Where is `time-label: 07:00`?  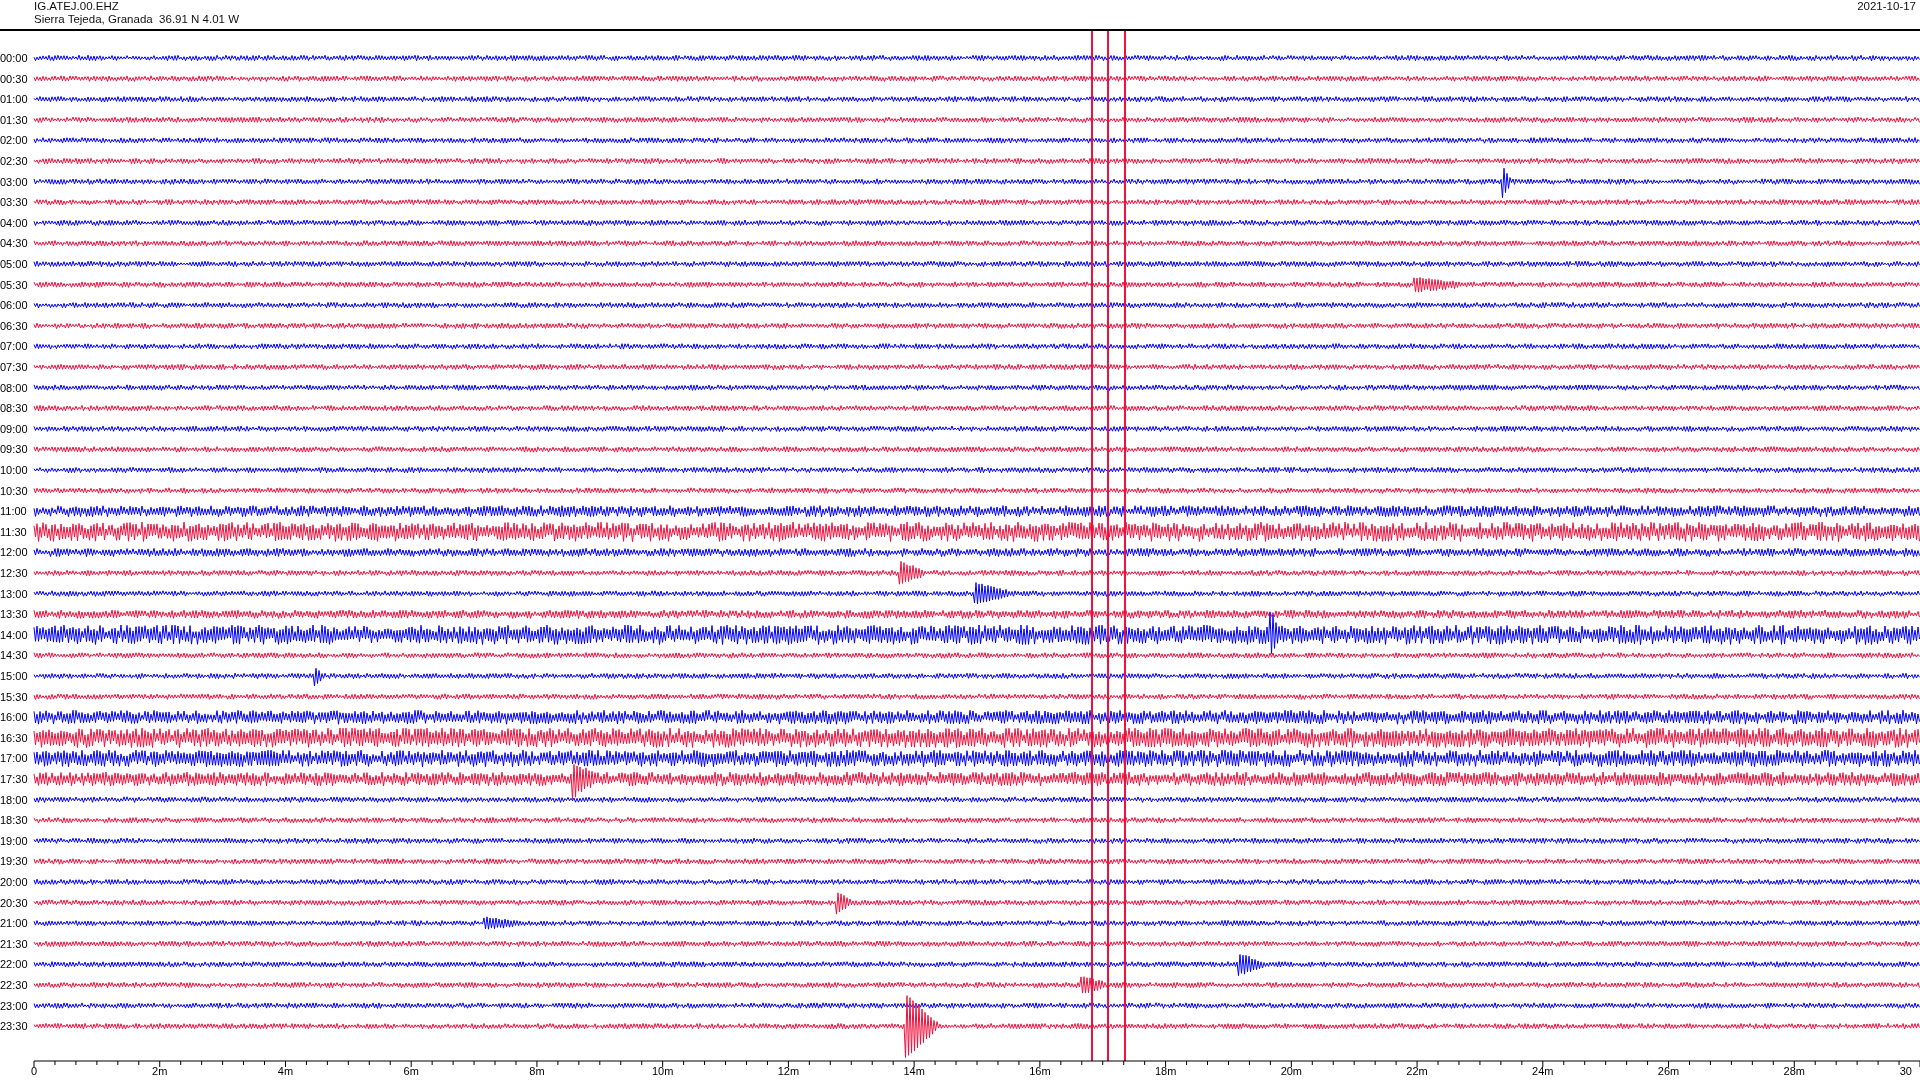 time-label: 07:00 is located at coordinates (14, 346).